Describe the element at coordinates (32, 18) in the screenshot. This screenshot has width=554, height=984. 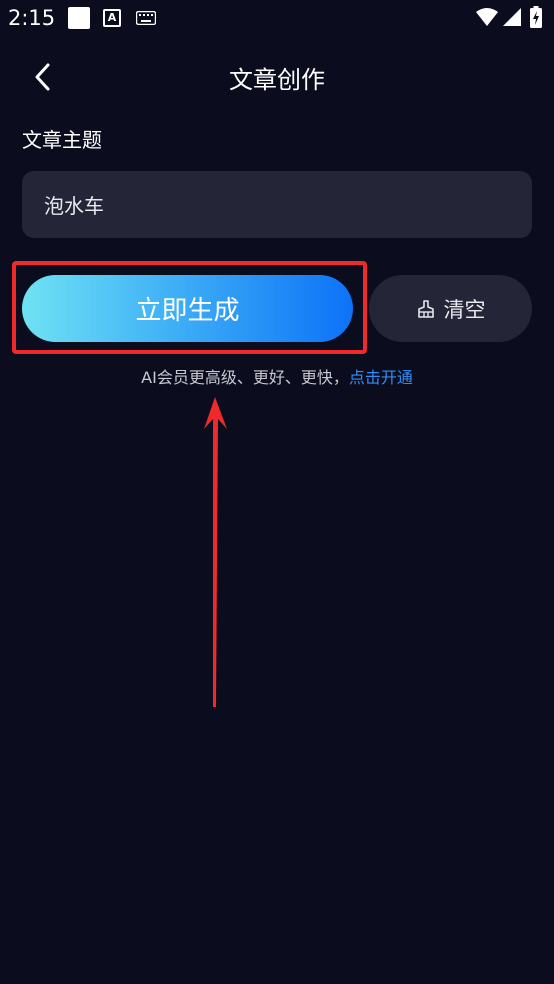
I see `status-time: 2:15` at that location.